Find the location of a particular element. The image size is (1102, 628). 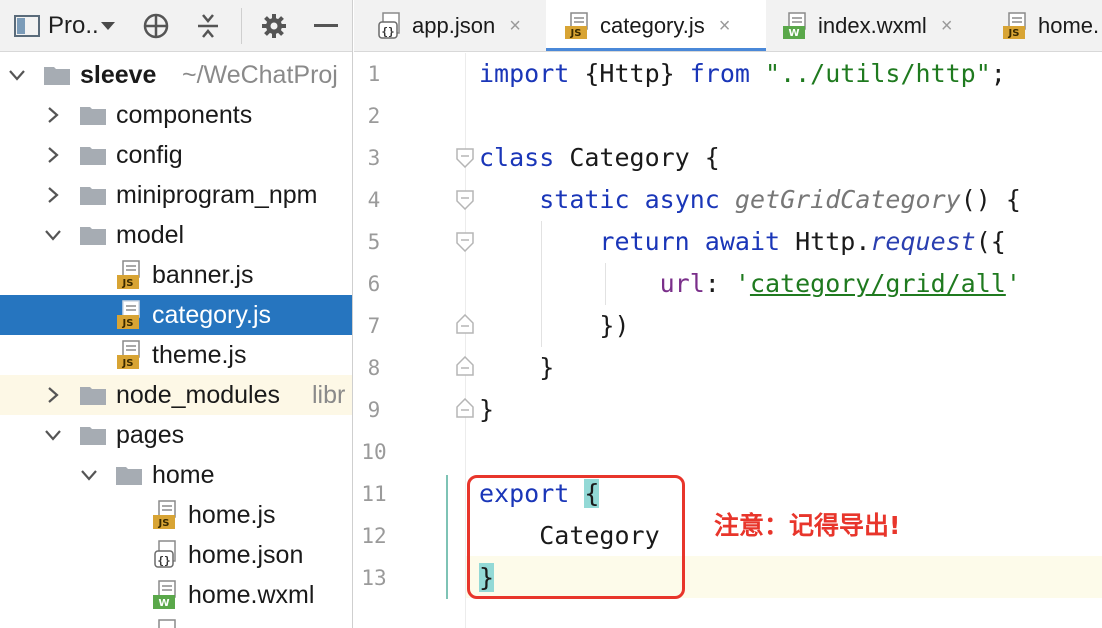

code-line-7: }) is located at coordinates (554, 326).